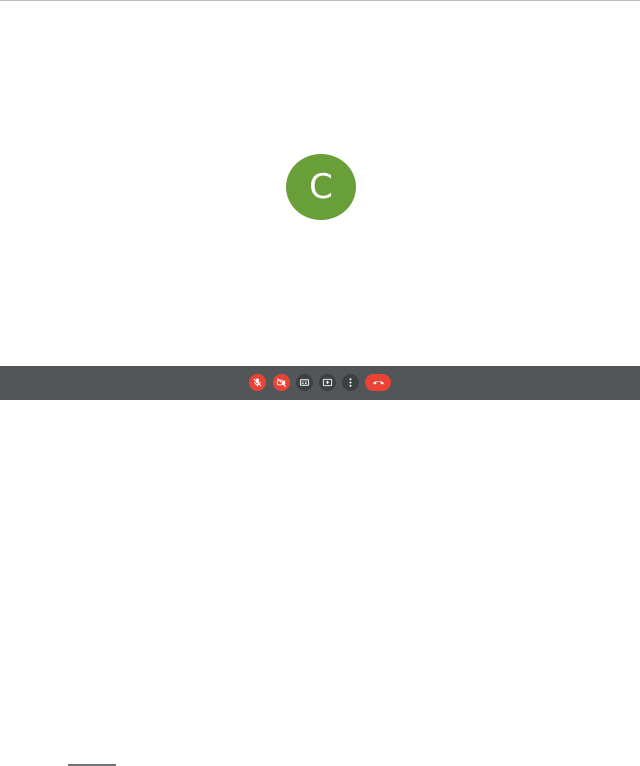 Image resolution: width=640 pixels, height=766 pixels. I want to click on more-vert-icon, so click(350, 382).